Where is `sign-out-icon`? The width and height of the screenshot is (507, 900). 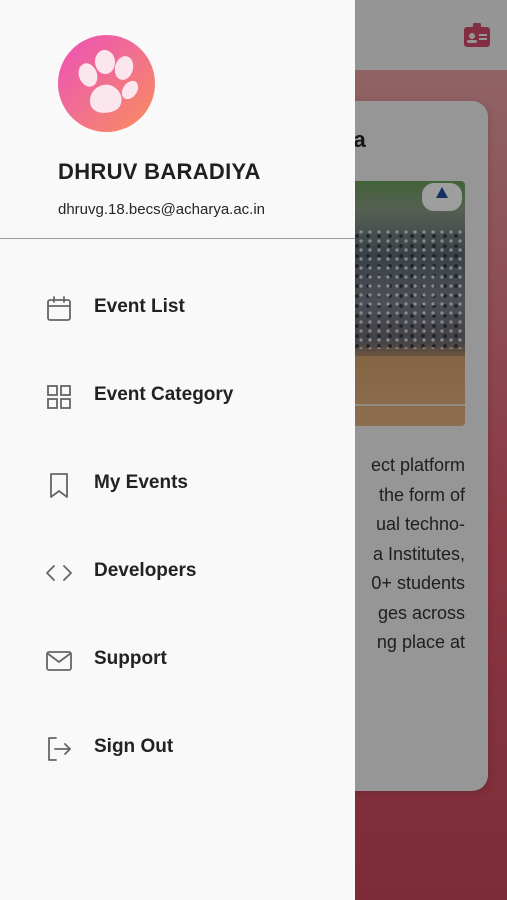
sign-out-icon is located at coordinates (59, 749).